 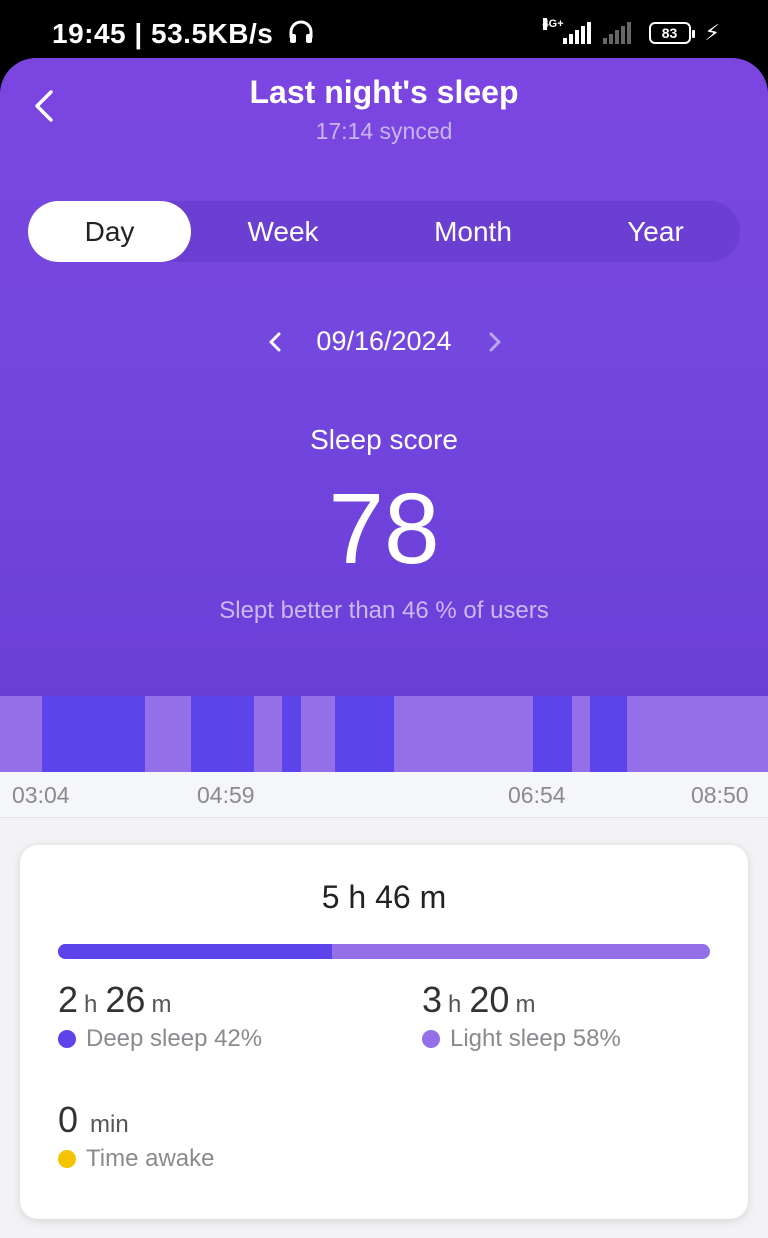 I want to click on time-tick: 08:50, so click(x=720, y=795).